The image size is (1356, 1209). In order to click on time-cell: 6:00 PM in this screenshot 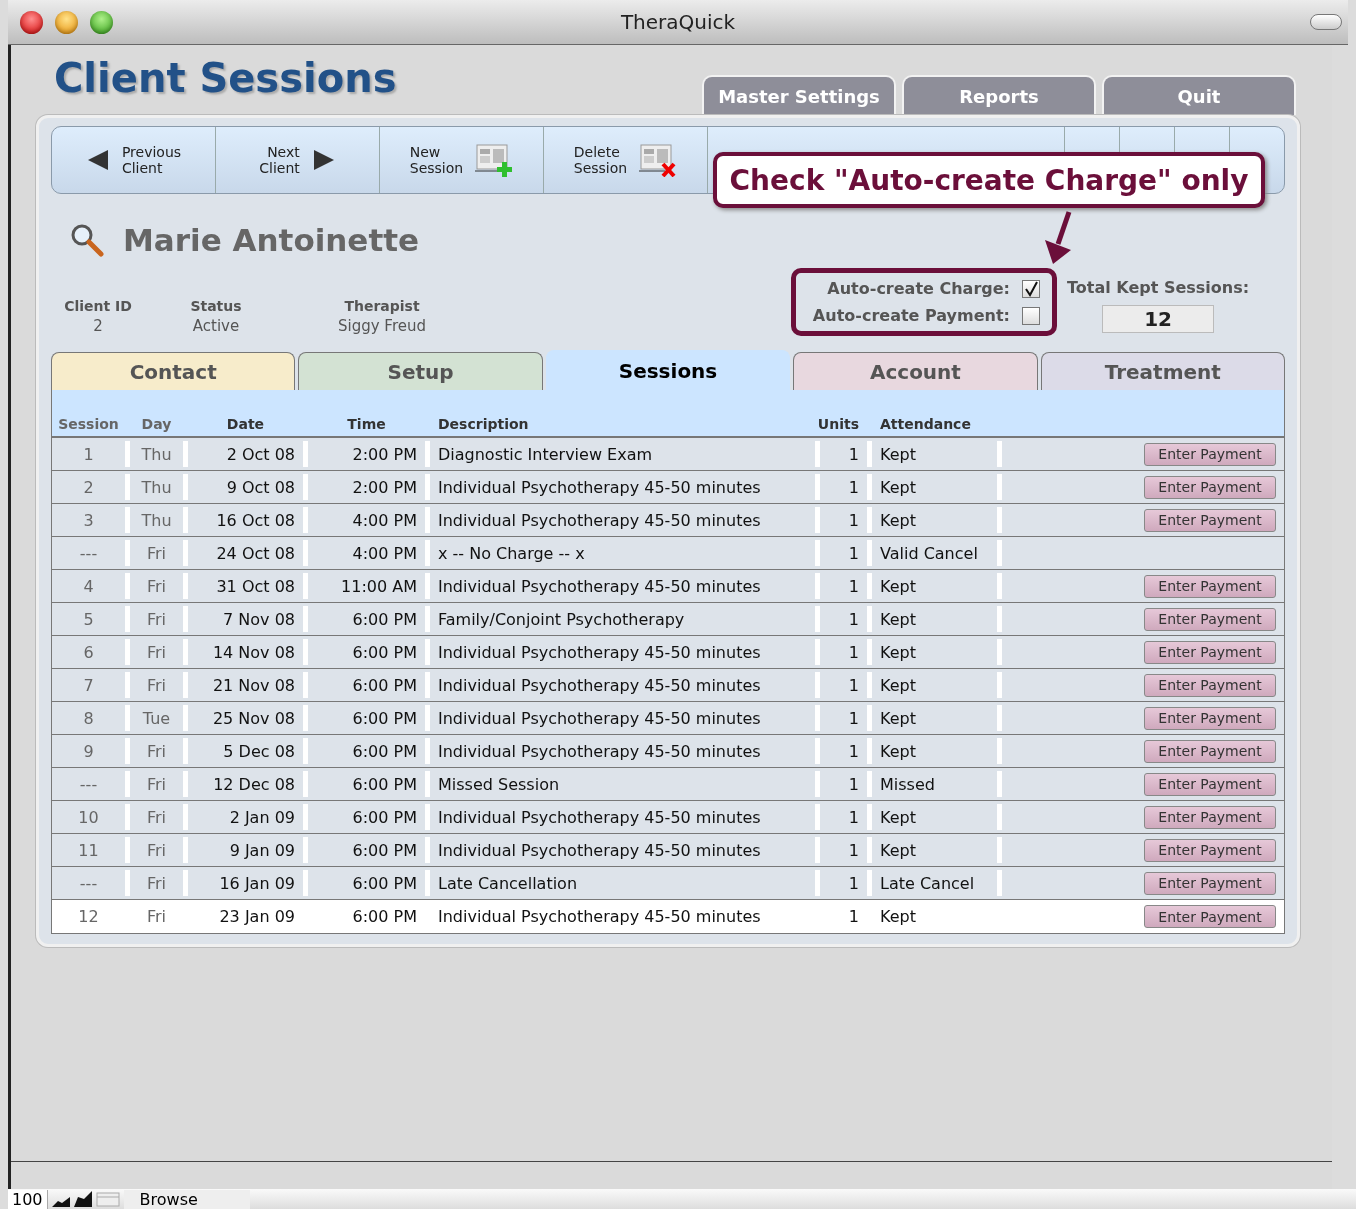, I will do `click(369, 916)`.